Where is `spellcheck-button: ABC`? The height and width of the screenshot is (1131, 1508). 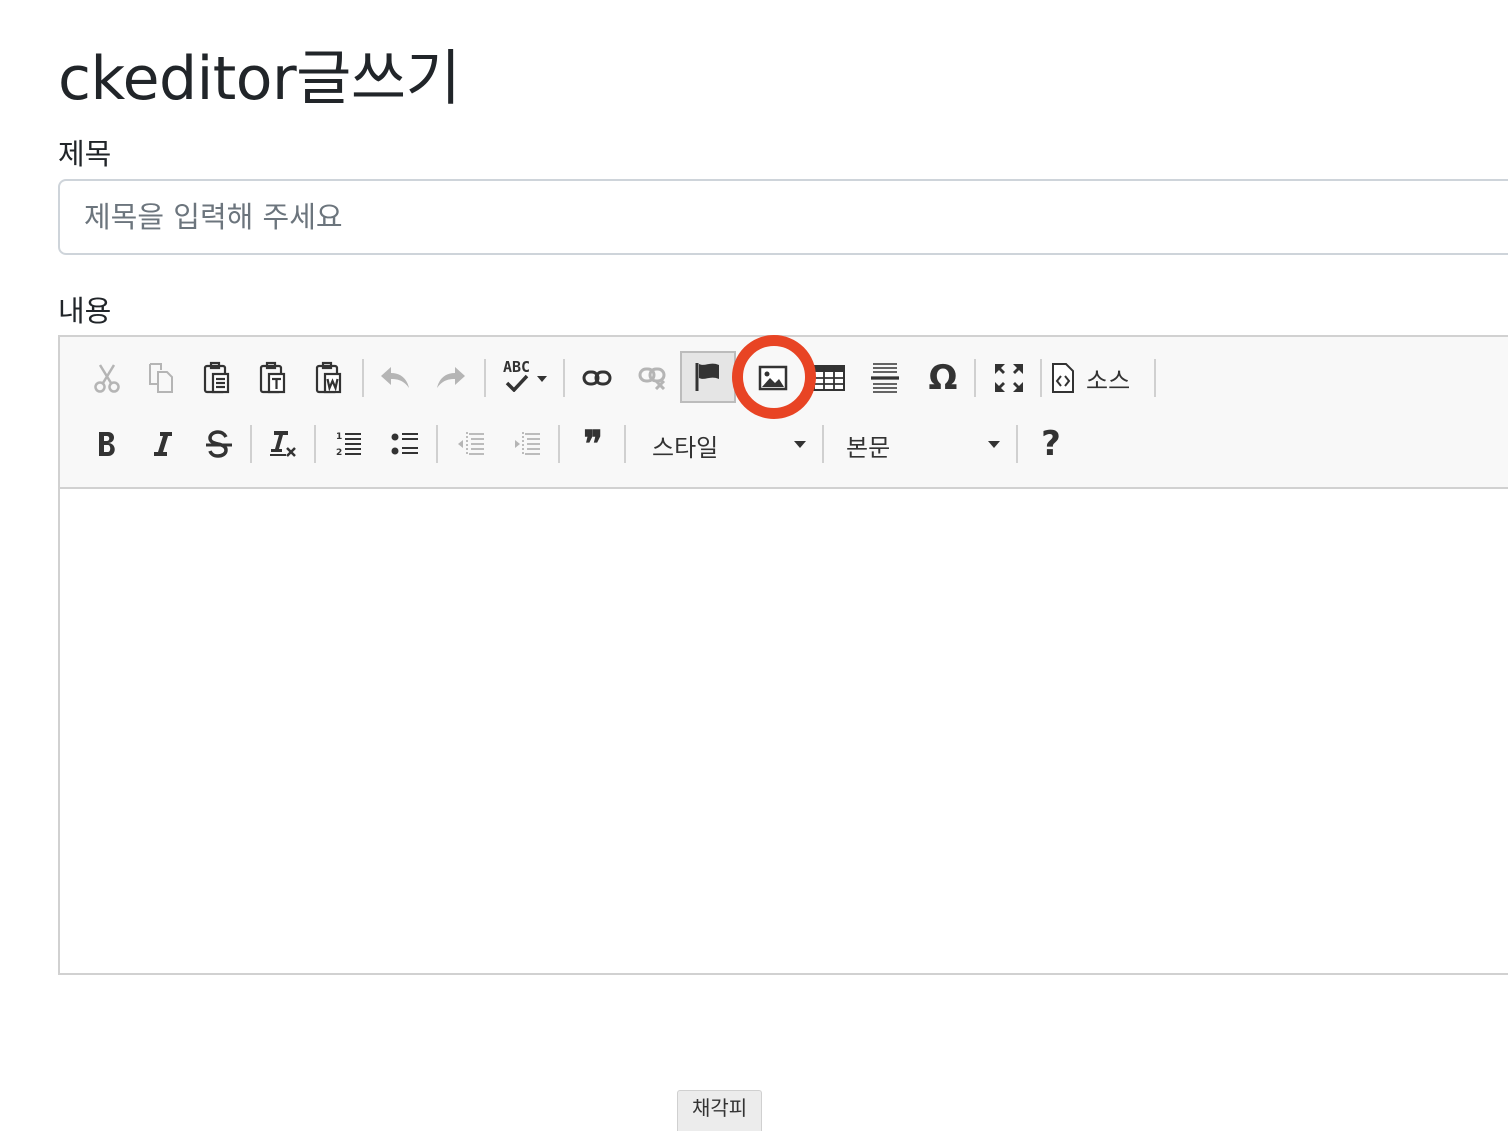
spellcheck-button: ABC is located at coordinates (524, 378).